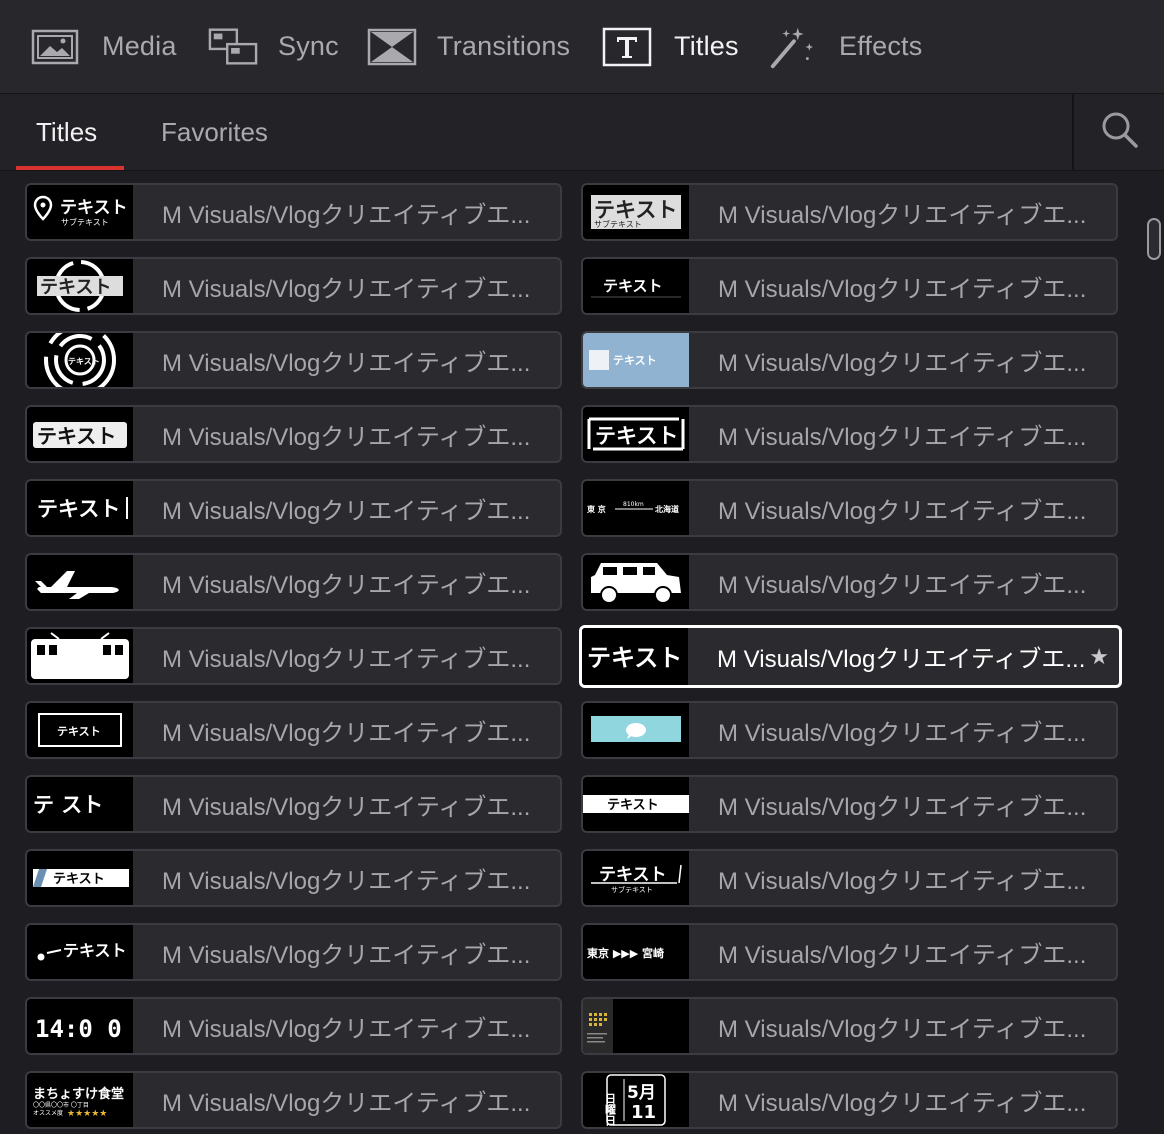 Image resolution: width=1164 pixels, height=1134 pixels. Describe the element at coordinates (670, 46) in the screenshot. I see `toolbar-titles: Titles` at that location.